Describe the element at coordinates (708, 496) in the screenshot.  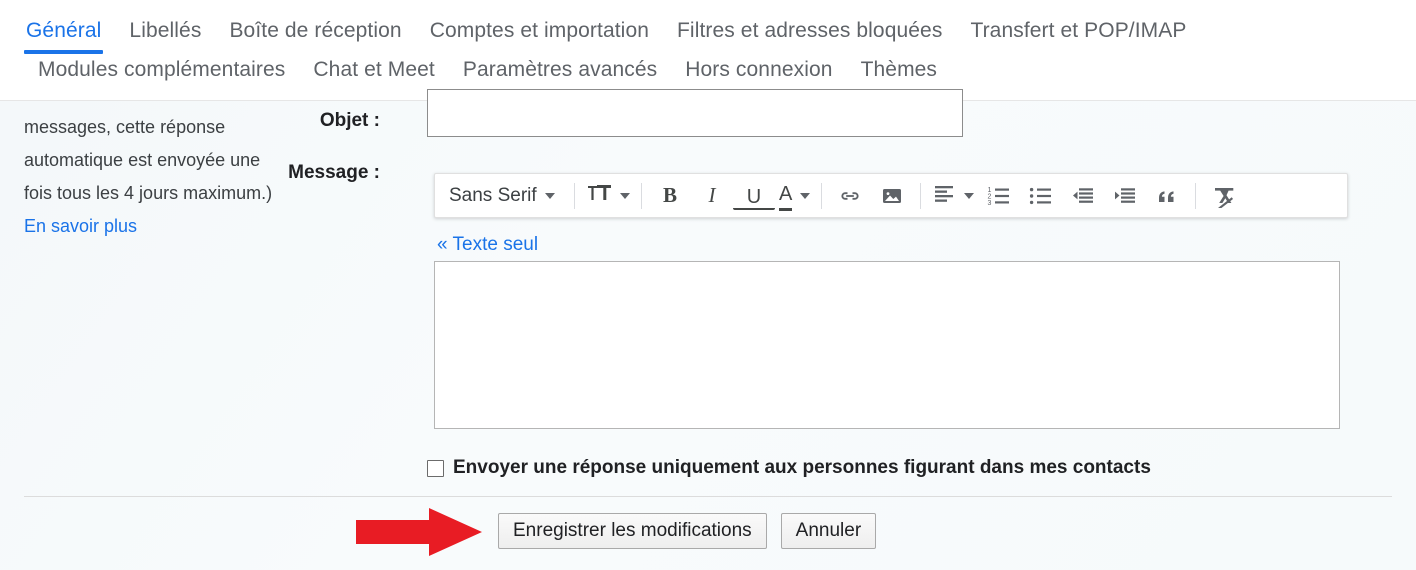
I see `section-divider` at that location.